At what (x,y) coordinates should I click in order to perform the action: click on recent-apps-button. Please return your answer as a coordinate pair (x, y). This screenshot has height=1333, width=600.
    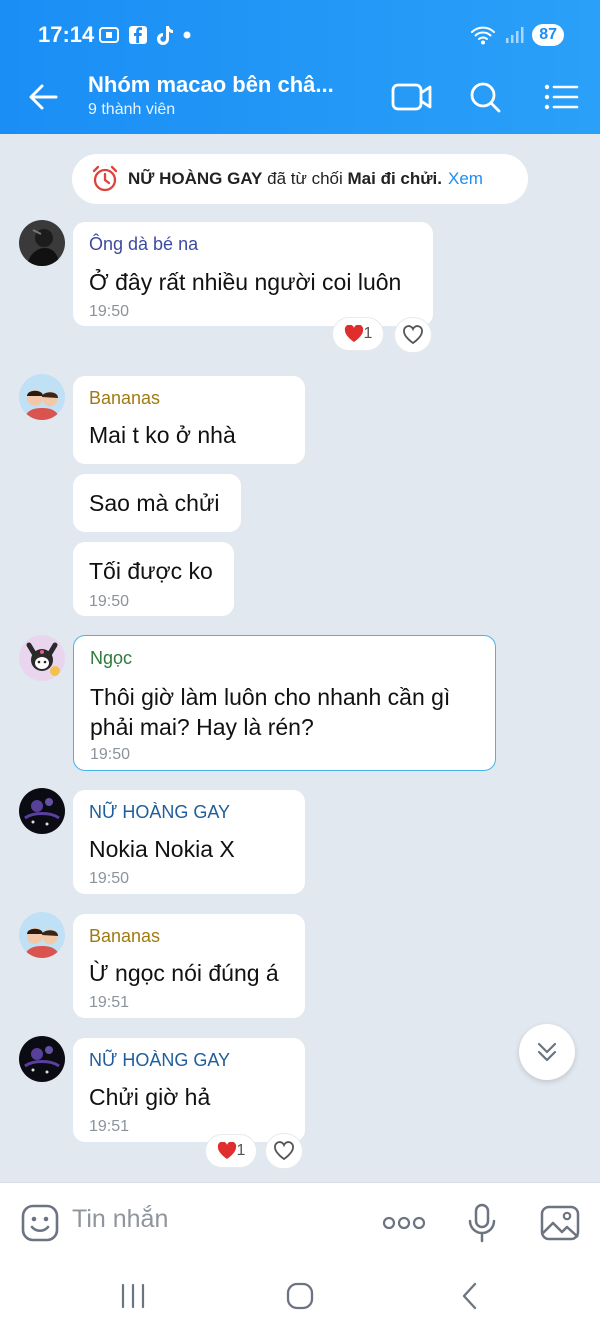
    Looking at the image, I should click on (133, 1296).